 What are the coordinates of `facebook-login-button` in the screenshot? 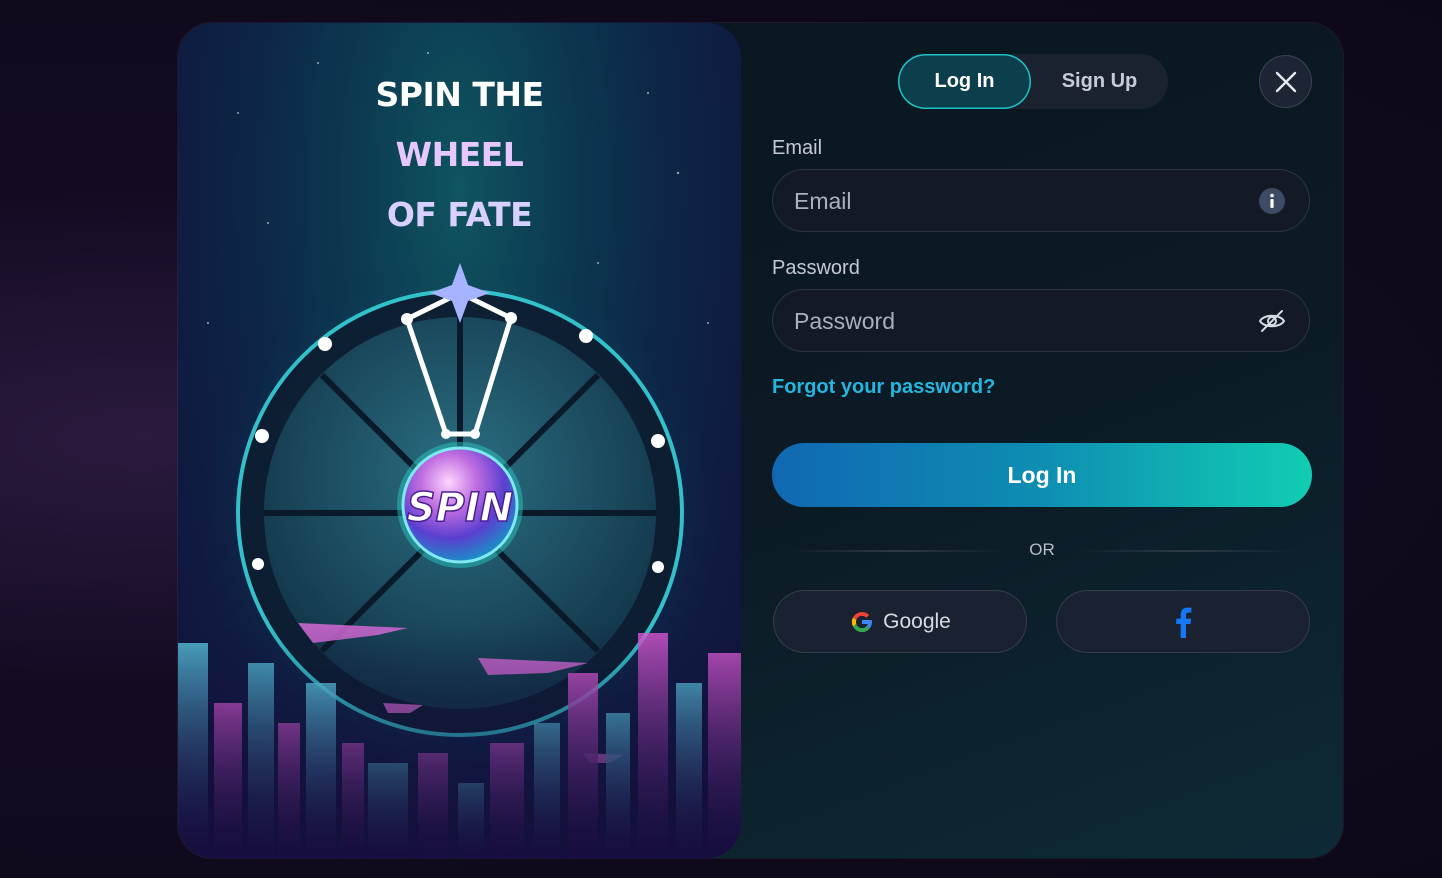 It's located at (1183, 621).